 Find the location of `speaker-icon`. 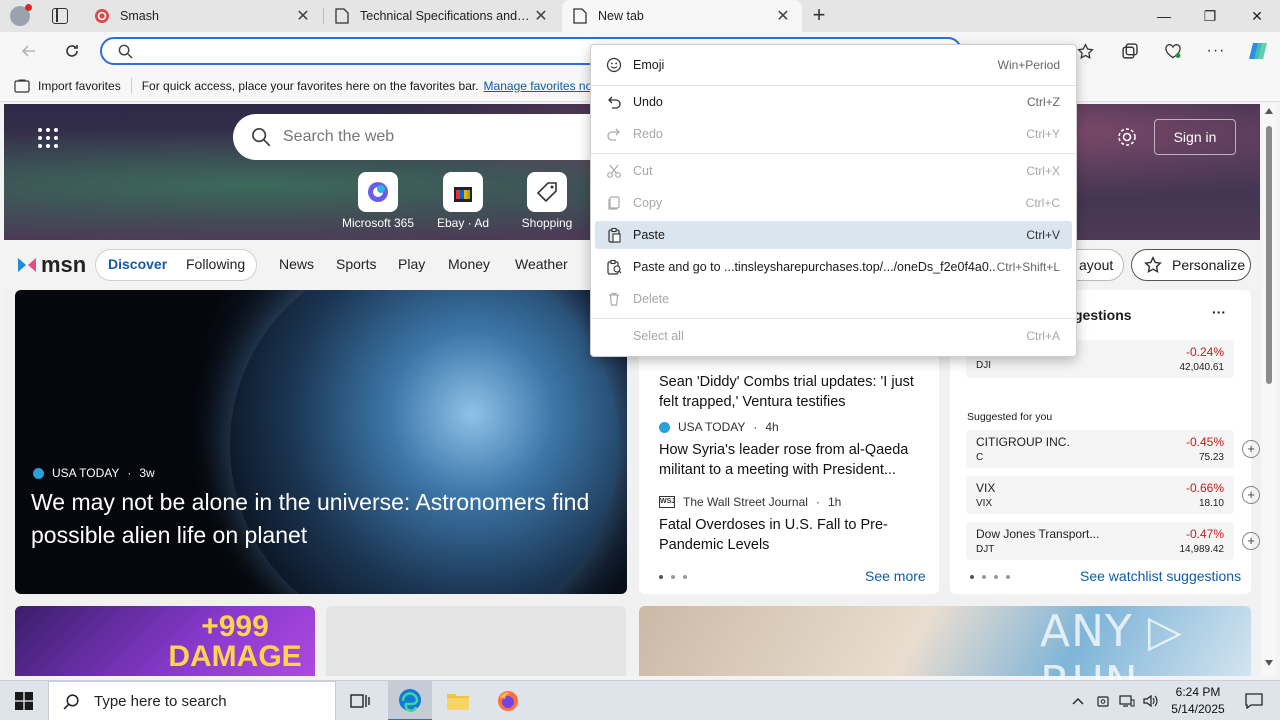

speaker-icon is located at coordinates (1150, 701).